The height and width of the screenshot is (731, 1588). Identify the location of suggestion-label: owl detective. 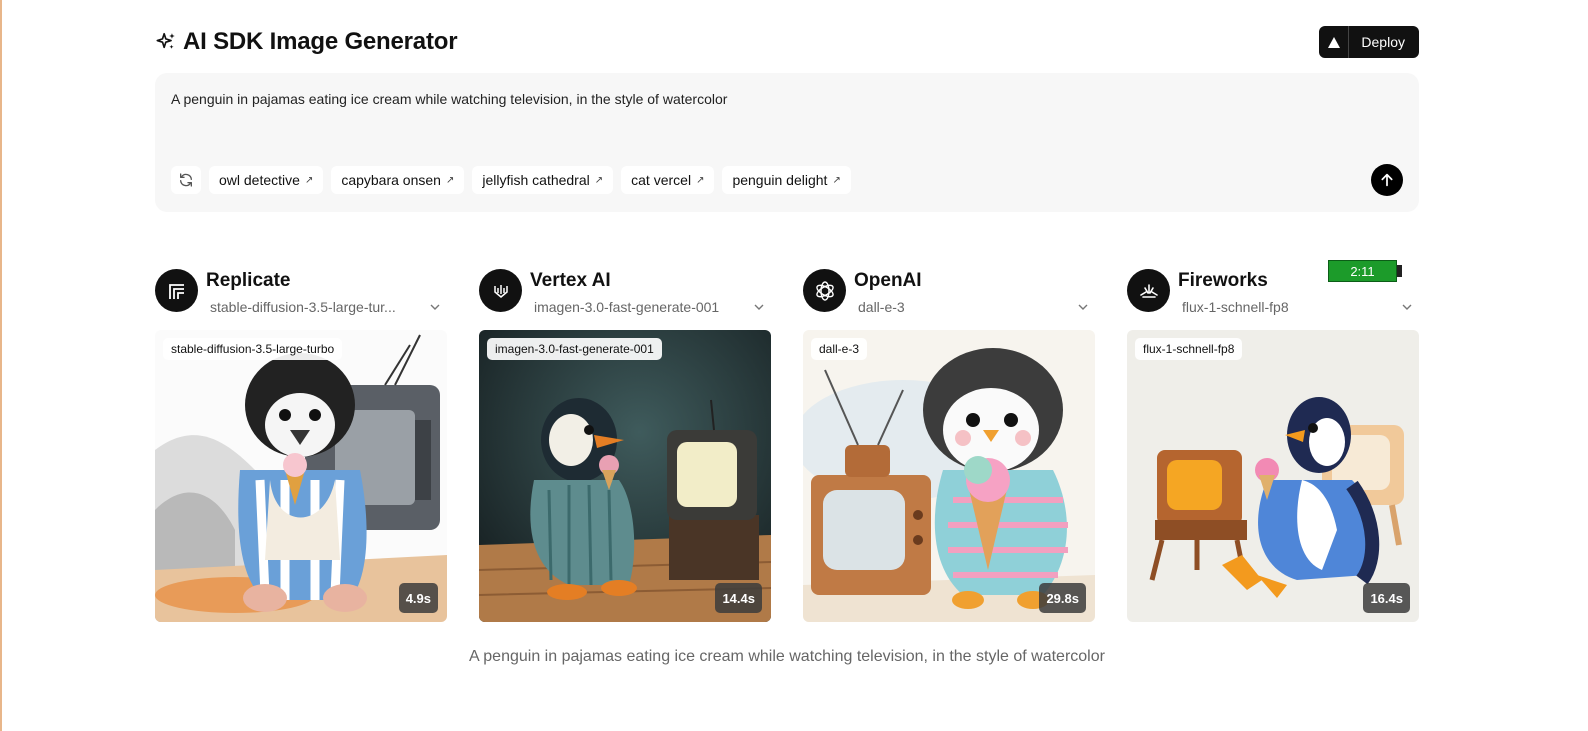
(259, 180).